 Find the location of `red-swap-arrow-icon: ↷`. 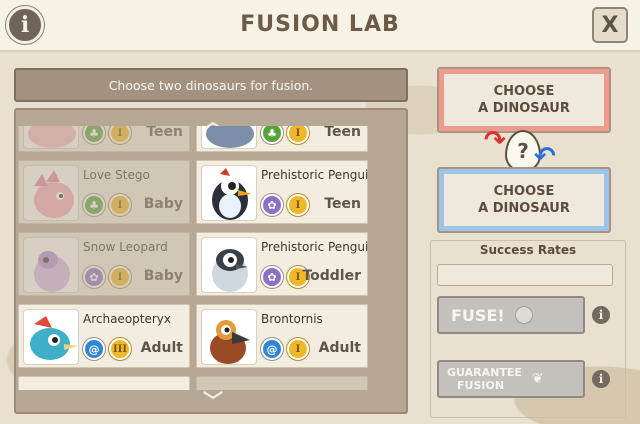

red-swap-arrow-icon: ↷ is located at coordinates (495, 141).